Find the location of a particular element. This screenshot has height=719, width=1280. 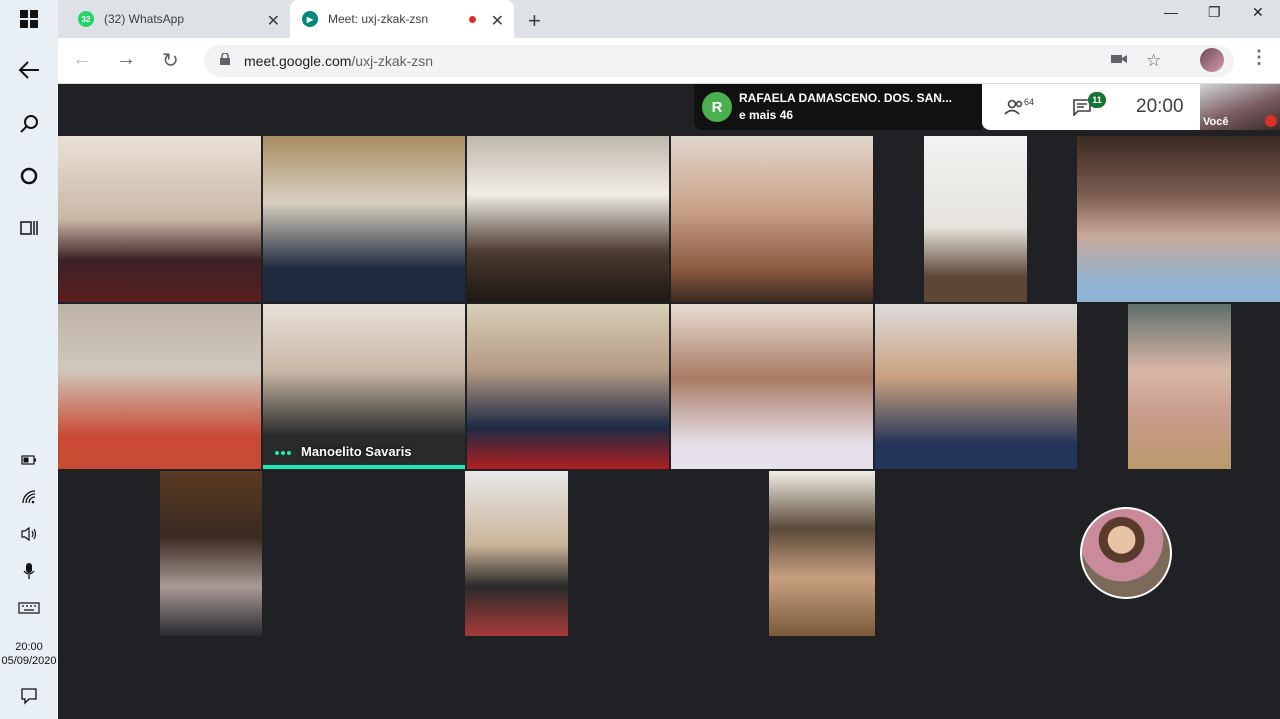

url-domain: meet.google.com is located at coordinates (298, 61).